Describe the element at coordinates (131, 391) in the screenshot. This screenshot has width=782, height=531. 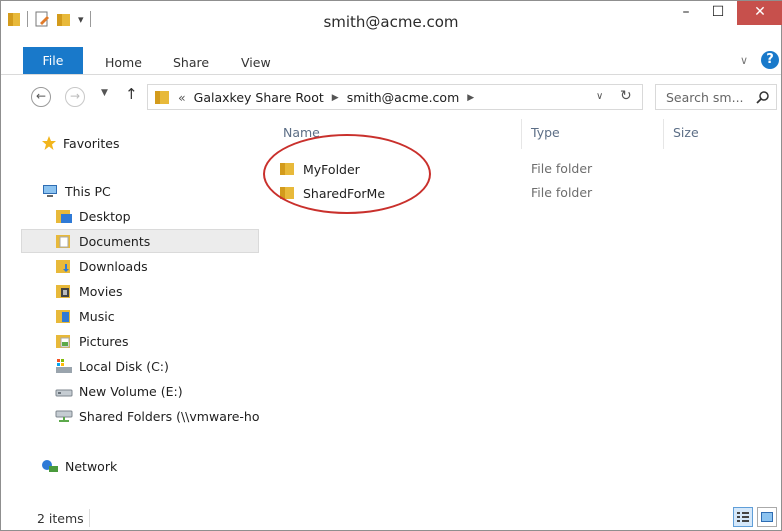
I see `sidebar-item-label: New Volume (E:)` at that location.